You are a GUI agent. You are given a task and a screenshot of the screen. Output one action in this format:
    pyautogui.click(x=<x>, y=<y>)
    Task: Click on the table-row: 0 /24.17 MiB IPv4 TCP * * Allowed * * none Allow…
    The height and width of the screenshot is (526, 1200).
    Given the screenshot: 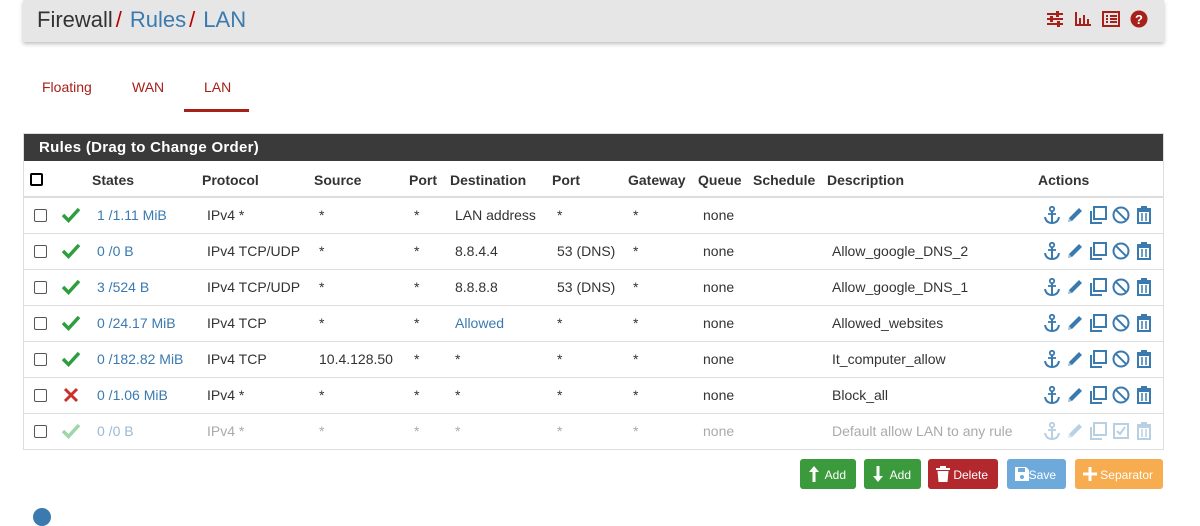 What is the action you would take?
    pyautogui.click(x=593, y=323)
    